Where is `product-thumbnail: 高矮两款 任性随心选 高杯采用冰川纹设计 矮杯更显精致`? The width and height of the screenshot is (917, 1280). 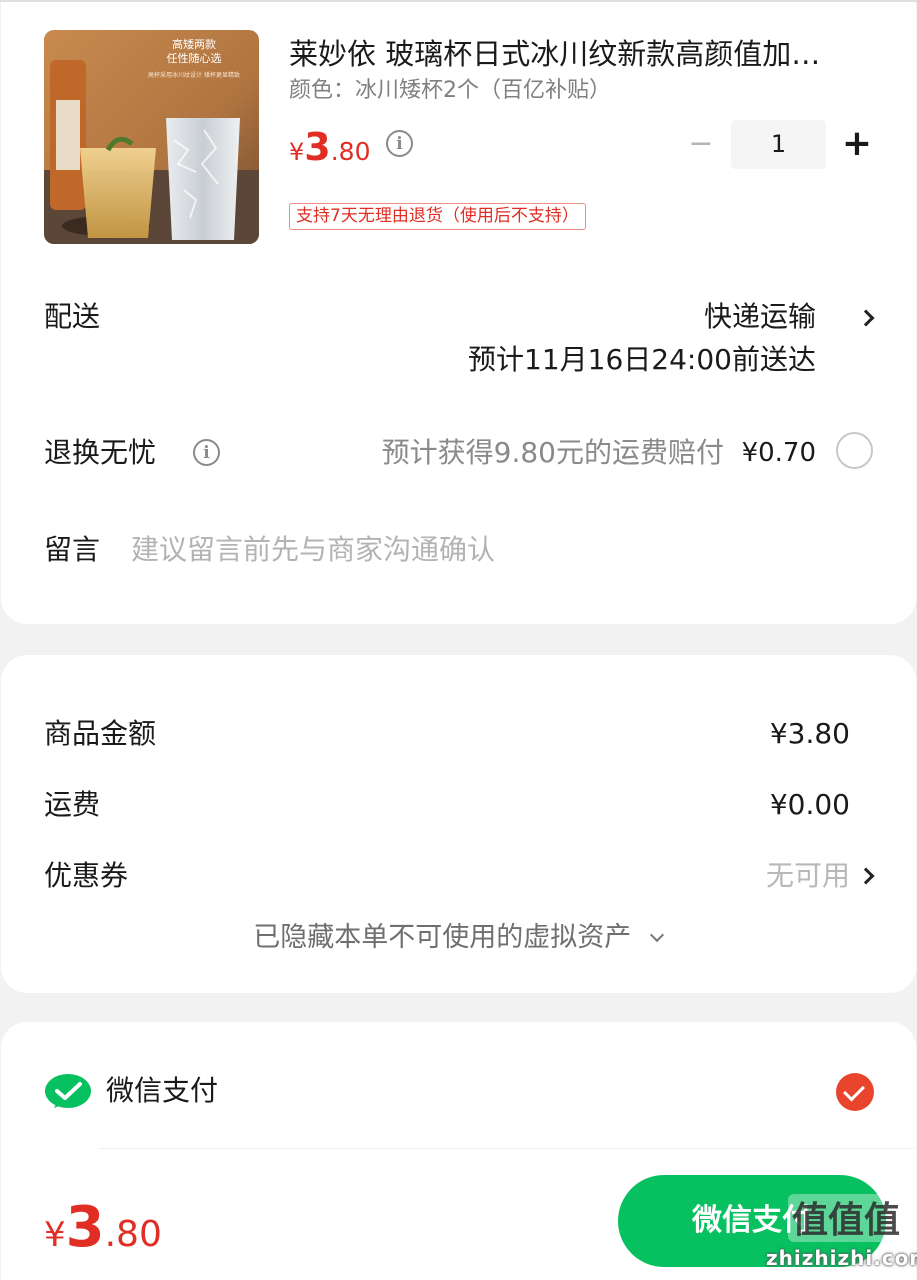 product-thumbnail: 高矮两款 任性随心选 高杯采用冰川纹设计 矮杯更显精致 is located at coordinates (151, 137).